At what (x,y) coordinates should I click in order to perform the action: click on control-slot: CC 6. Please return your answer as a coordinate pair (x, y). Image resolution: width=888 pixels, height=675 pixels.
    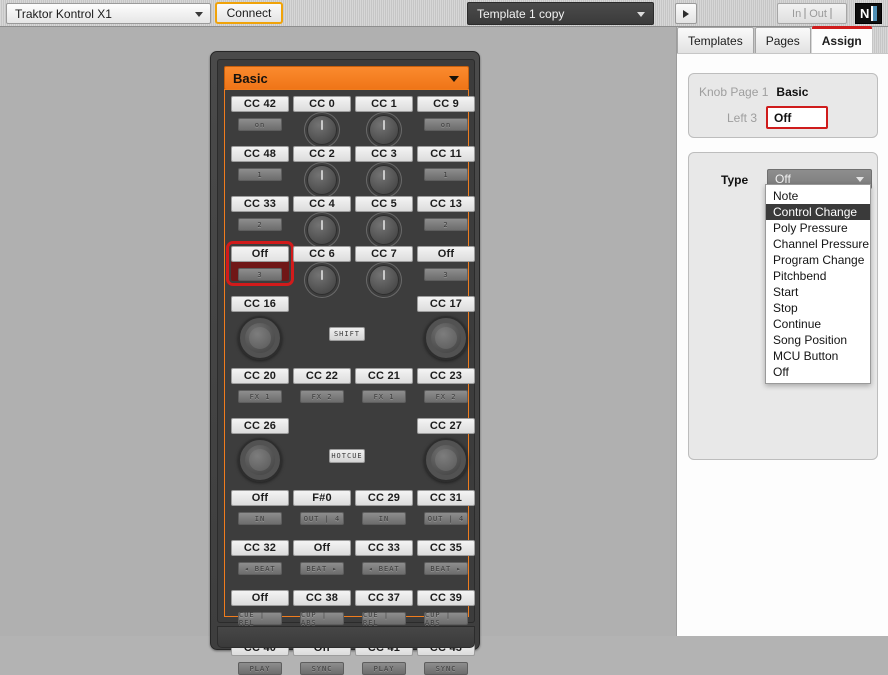
    Looking at the image, I should click on (322, 270).